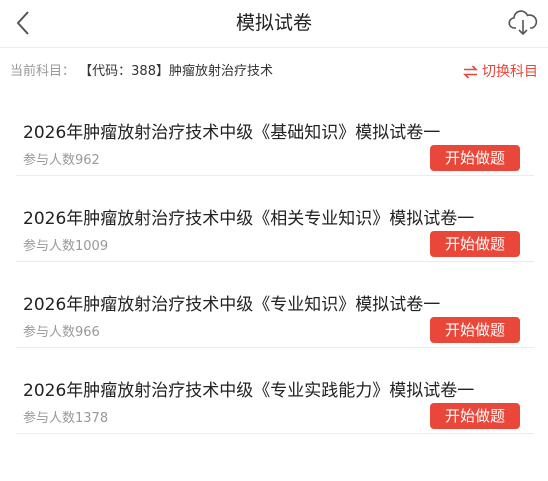 The height and width of the screenshot is (481, 548). What do you see at coordinates (231, 302) in the screenshot?
I see `paper-title: 2026年肿瘤放射治疗技术中级《专业知识》模拟试卷一` at bounding box center [231, 302].